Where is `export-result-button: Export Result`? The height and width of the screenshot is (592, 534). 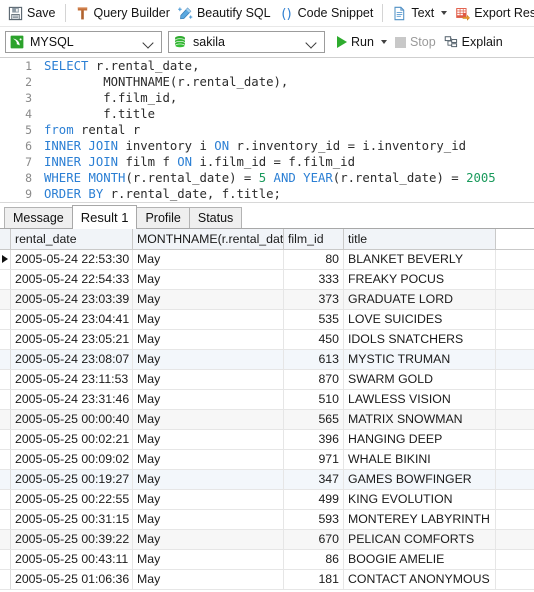
export-result-button: Export Result is located at coordinates (492, 13).